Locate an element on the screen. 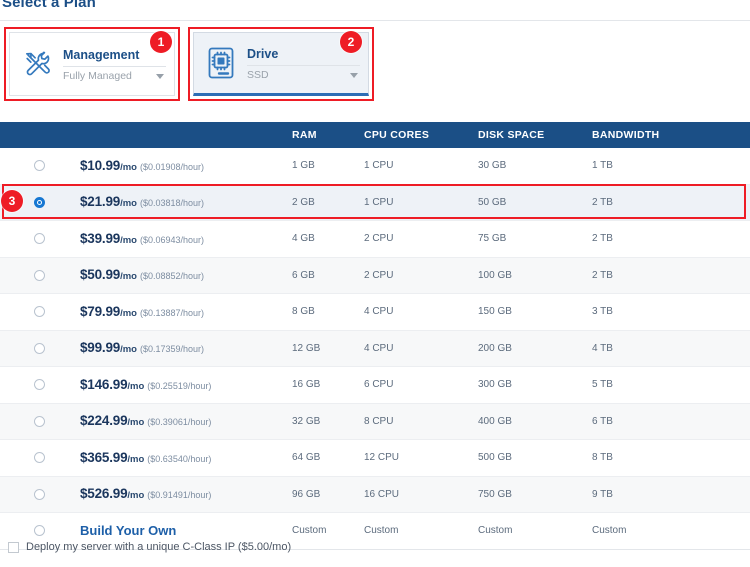 This screenshot has width=750, height=567. selector-card-management-title: Management is located at coordinates (101, 54).